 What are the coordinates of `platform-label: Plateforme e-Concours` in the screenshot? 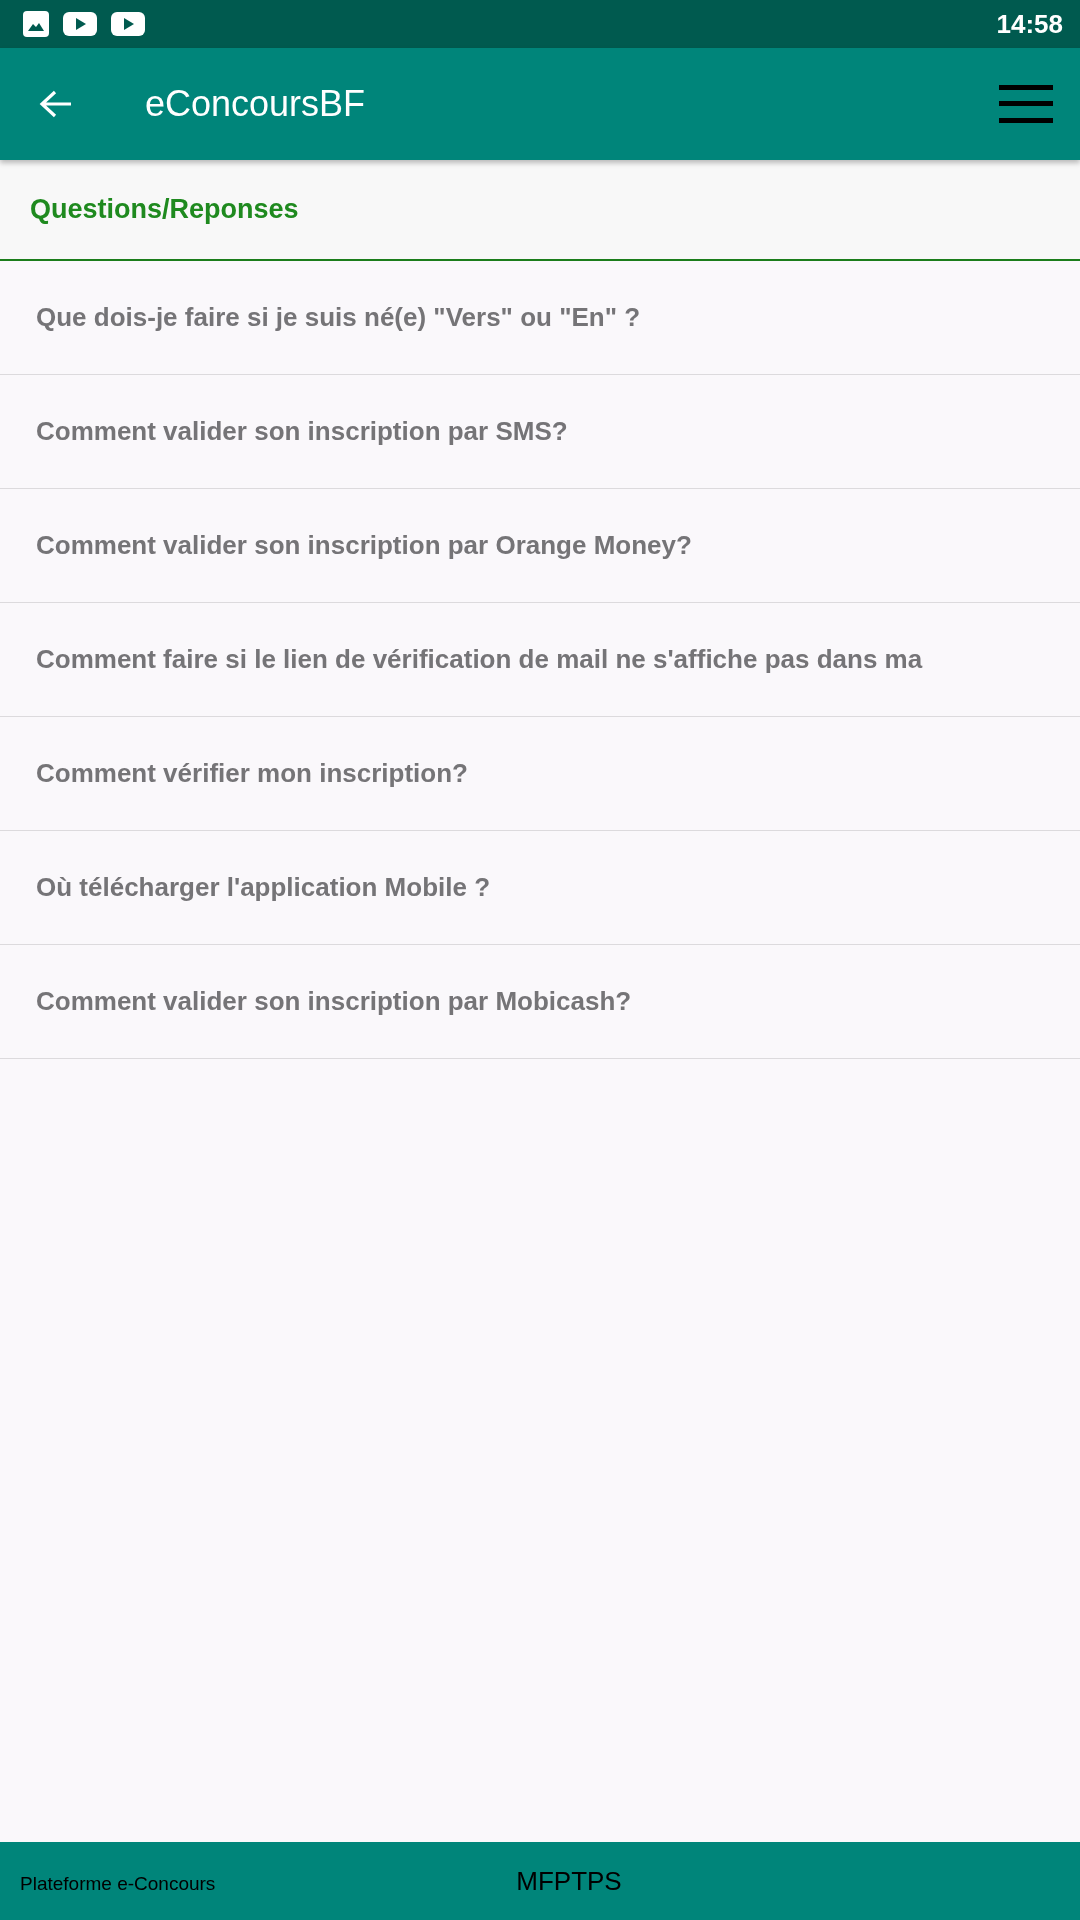 It's located at (117, 1883).